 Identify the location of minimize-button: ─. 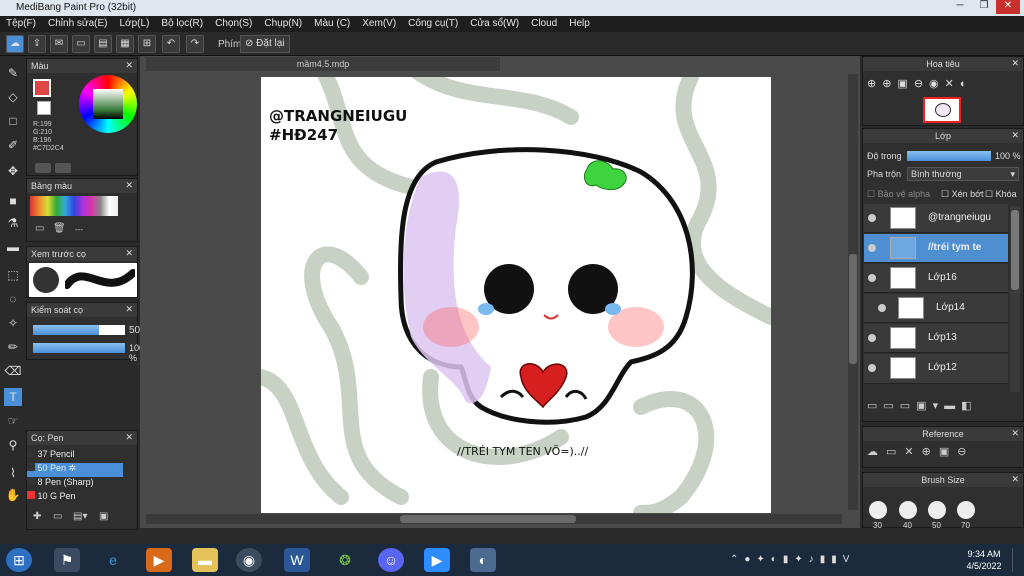
(960, 7).